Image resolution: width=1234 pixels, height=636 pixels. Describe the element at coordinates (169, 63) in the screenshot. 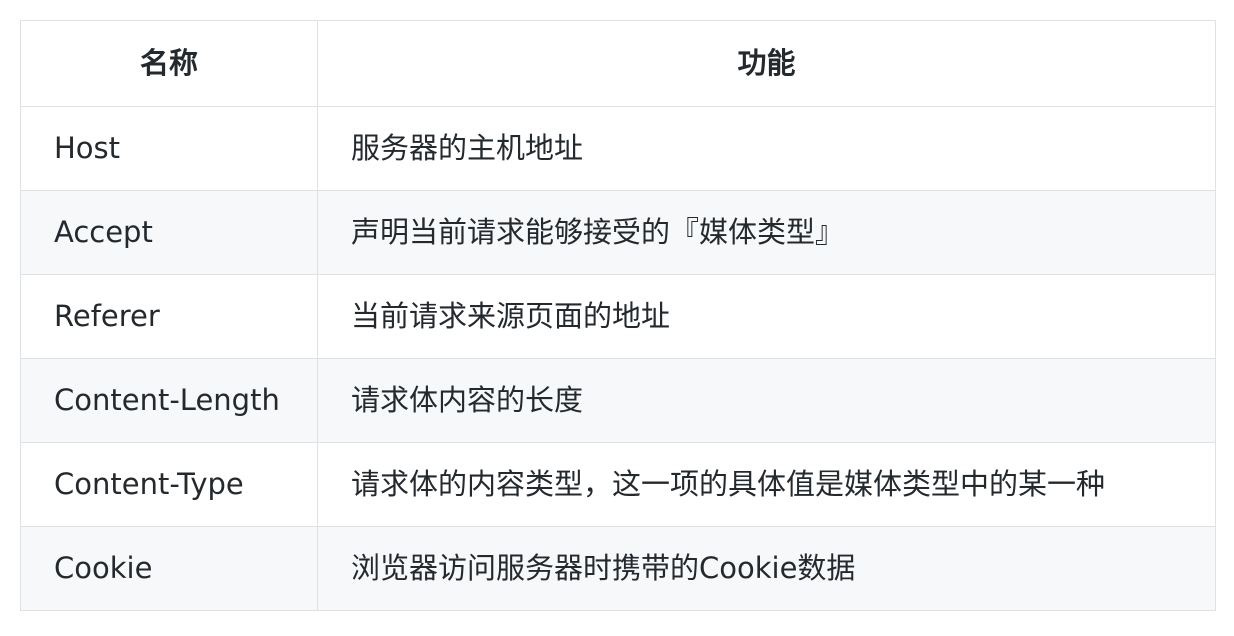

I see `header-name: 名称` at that location.